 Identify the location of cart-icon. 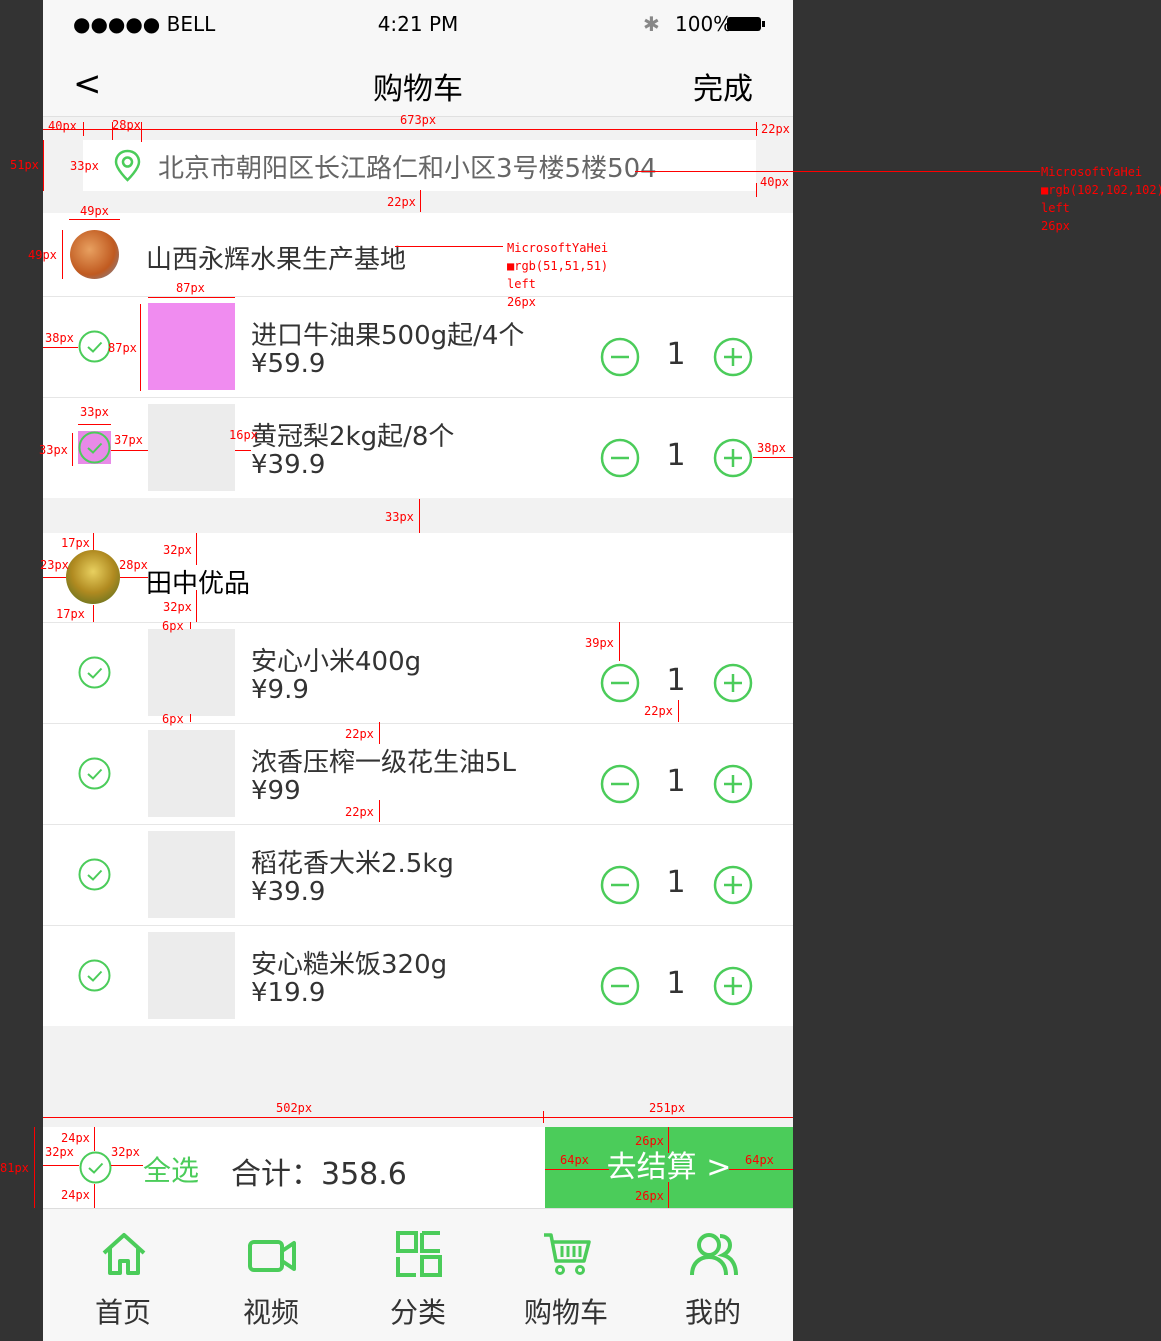
(567, 1254).